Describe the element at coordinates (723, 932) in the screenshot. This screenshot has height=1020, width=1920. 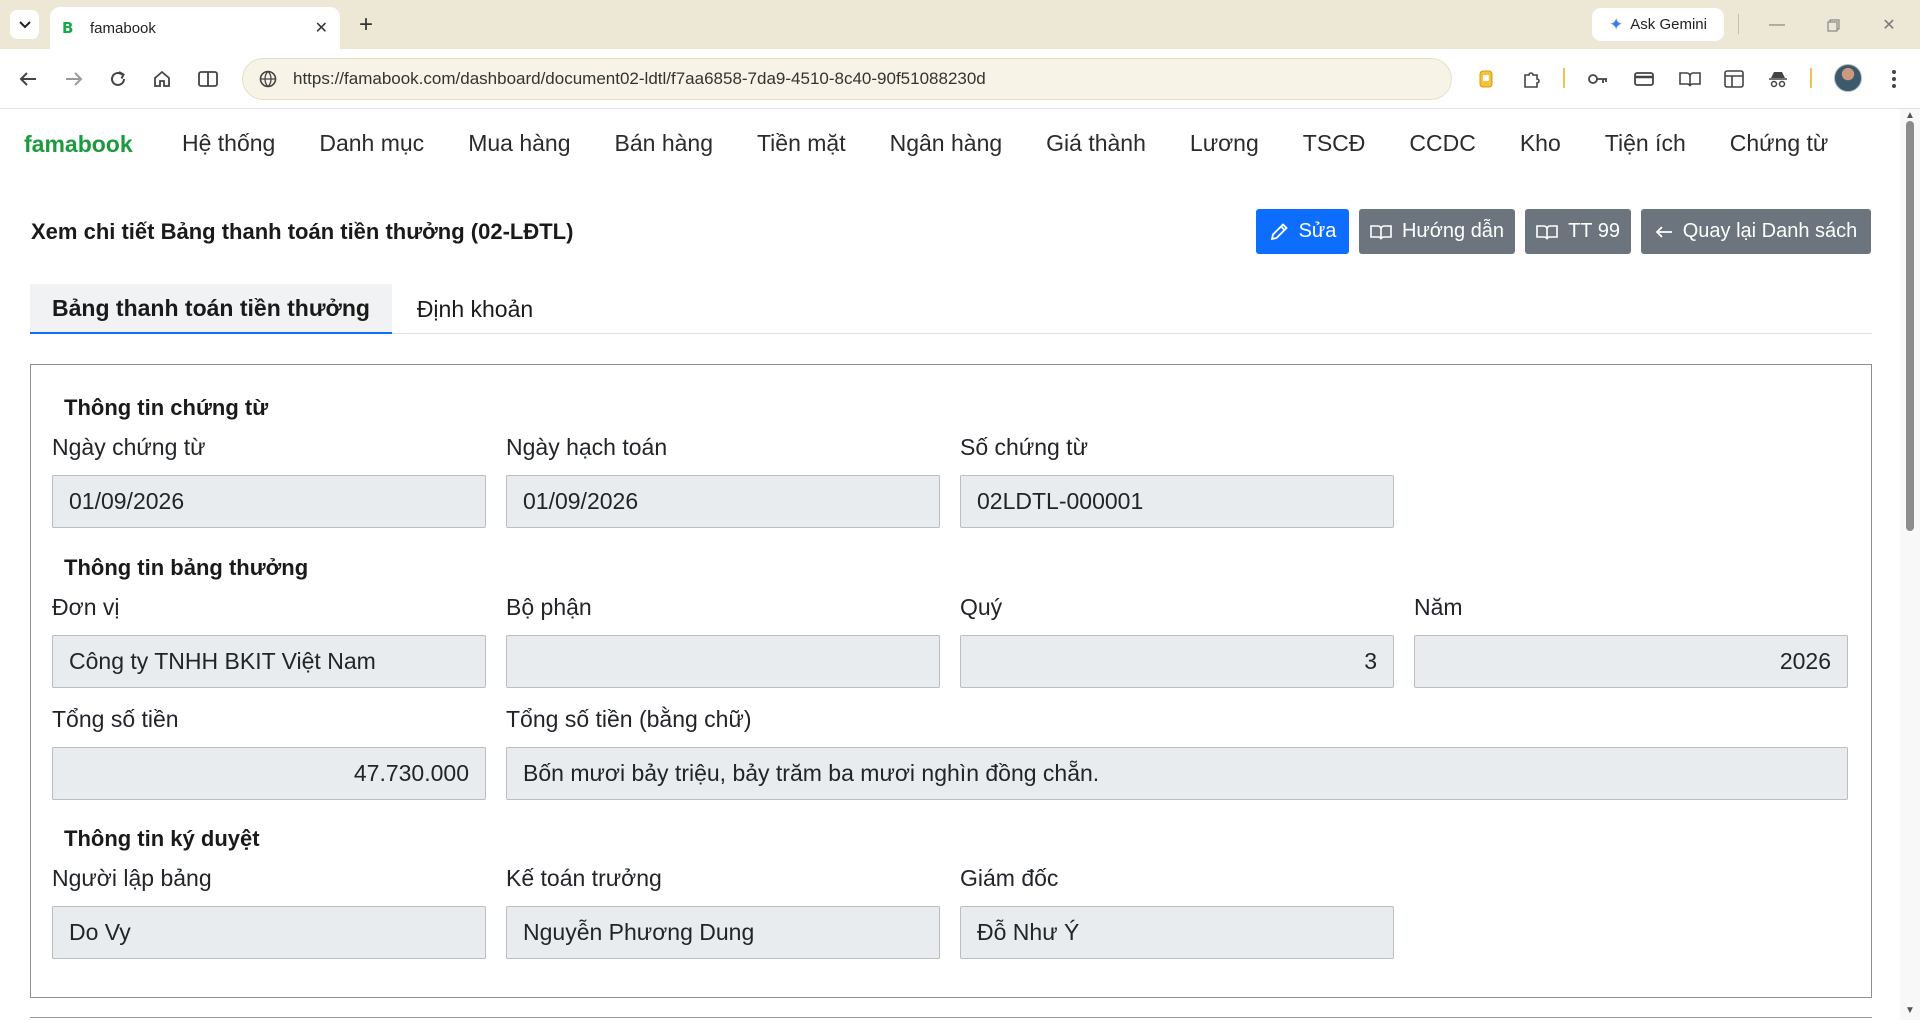
I see `chief-accountant-field: Nguyễn Phương Dung` at that location.